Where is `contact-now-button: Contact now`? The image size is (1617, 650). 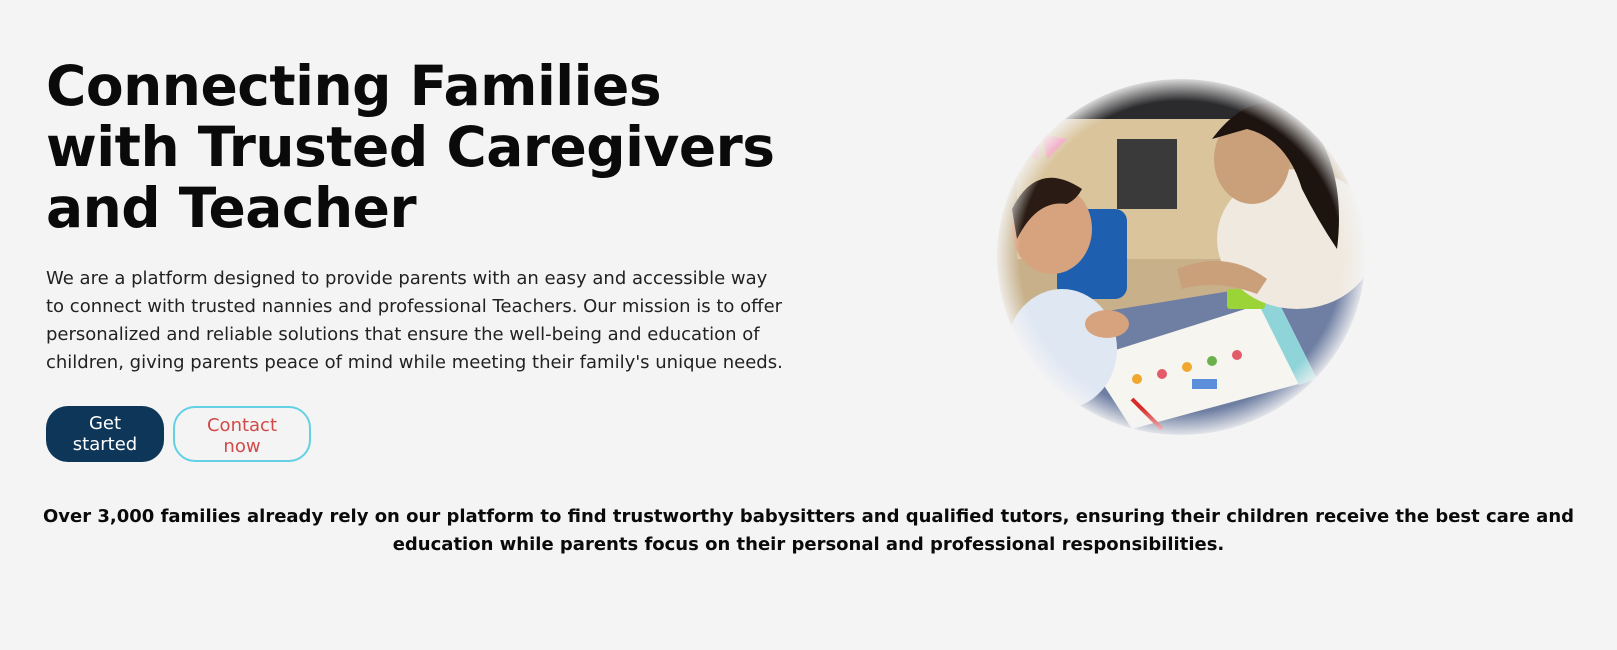
contact-now-button: Contact now is located at coordinates (242, 434).